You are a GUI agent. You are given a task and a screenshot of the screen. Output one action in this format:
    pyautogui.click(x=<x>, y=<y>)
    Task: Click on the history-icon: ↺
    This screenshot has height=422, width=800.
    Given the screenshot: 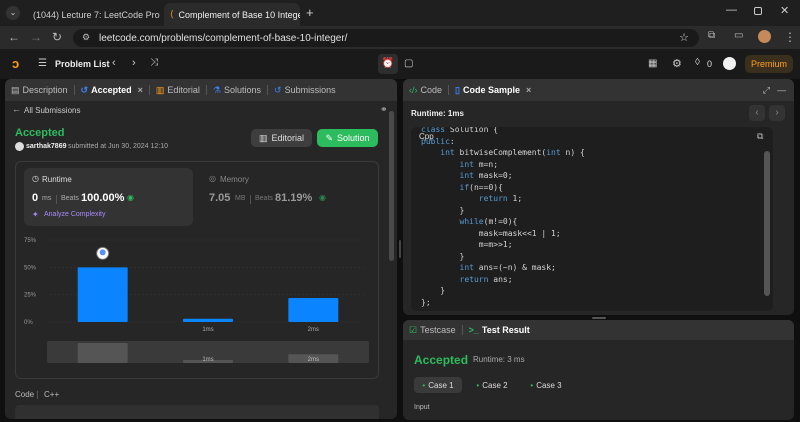 What is the action you would take?
    pyautogui.click(x=278, y=89)
    